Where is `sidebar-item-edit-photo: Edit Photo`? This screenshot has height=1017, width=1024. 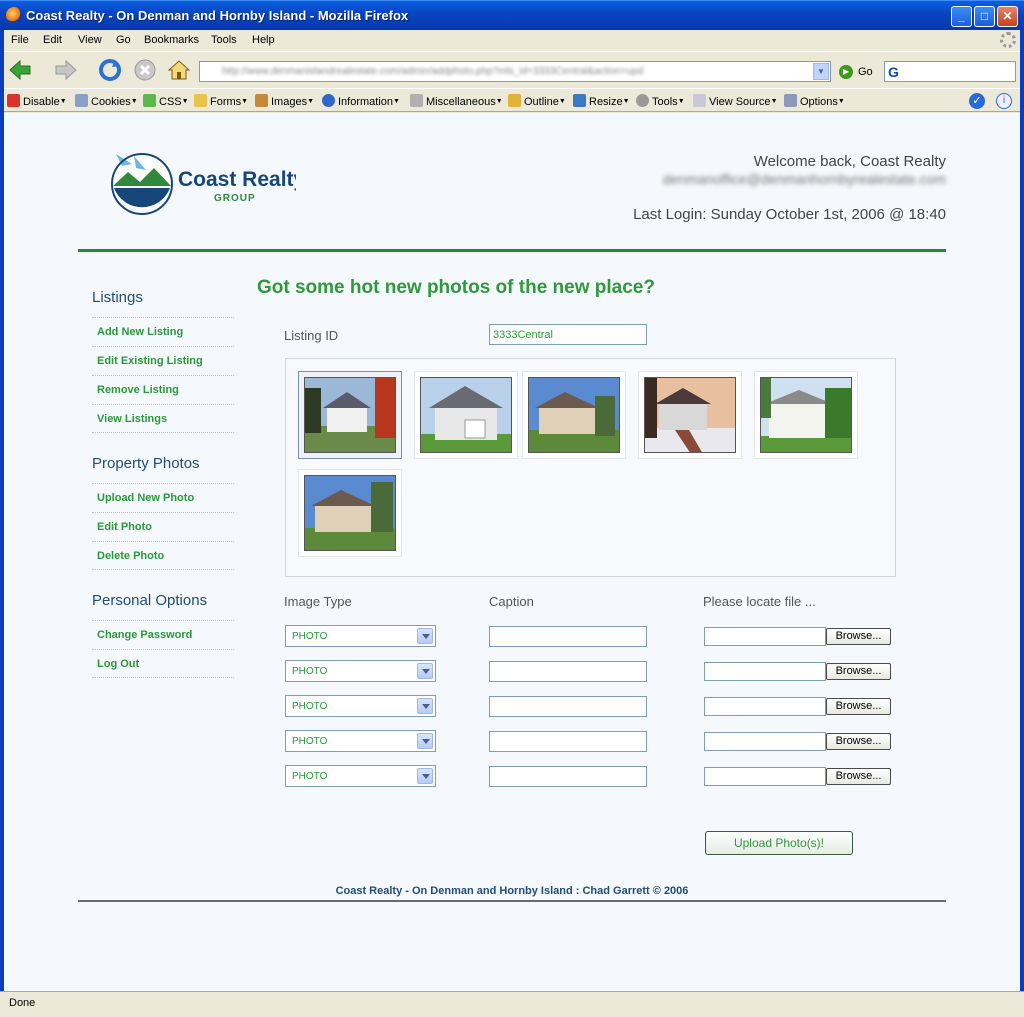
sidebar-item-edit-photo: Edit Photo is located at coordinates (163, 526).